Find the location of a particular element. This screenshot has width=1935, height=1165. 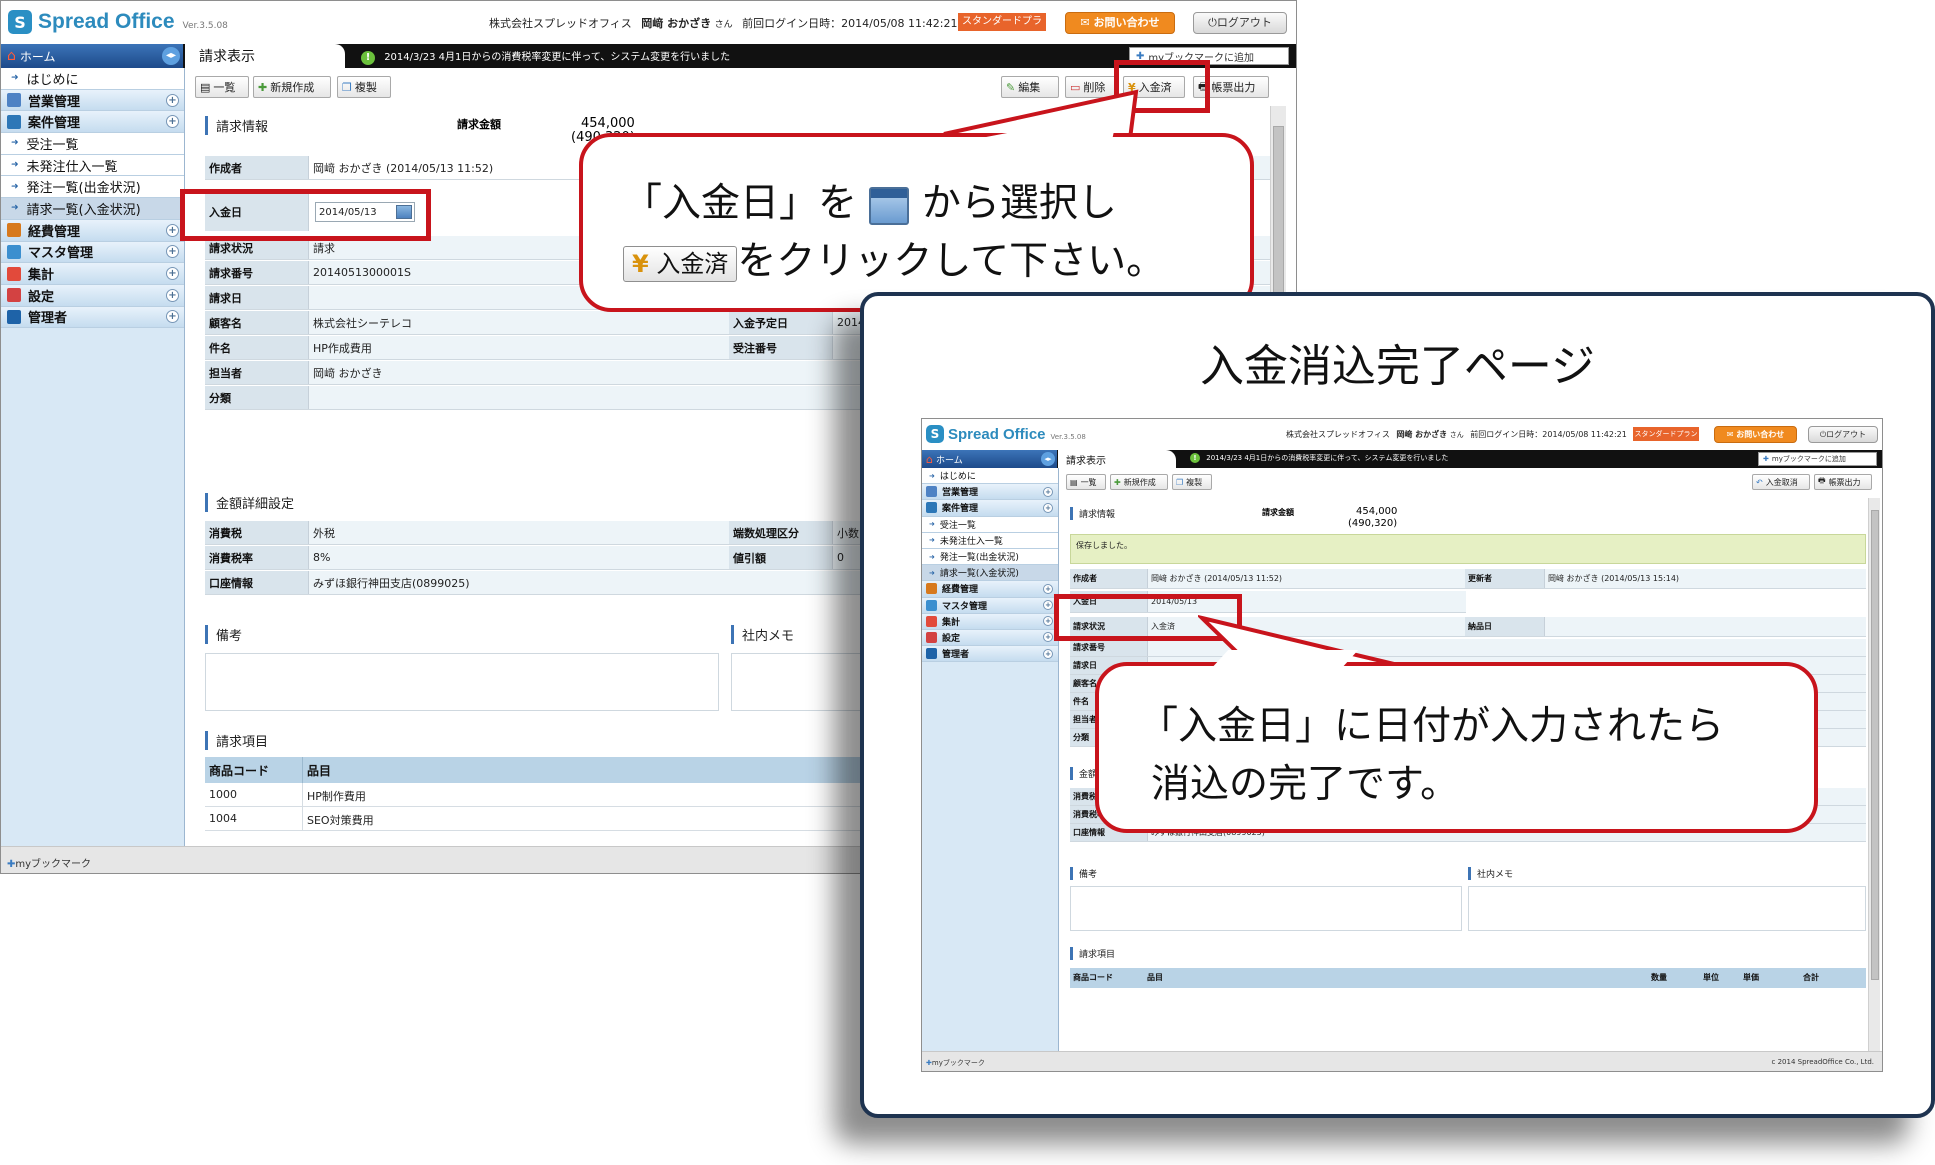

contact-button: ✉ お問い合わせ is located at coordinates (1120, 23).